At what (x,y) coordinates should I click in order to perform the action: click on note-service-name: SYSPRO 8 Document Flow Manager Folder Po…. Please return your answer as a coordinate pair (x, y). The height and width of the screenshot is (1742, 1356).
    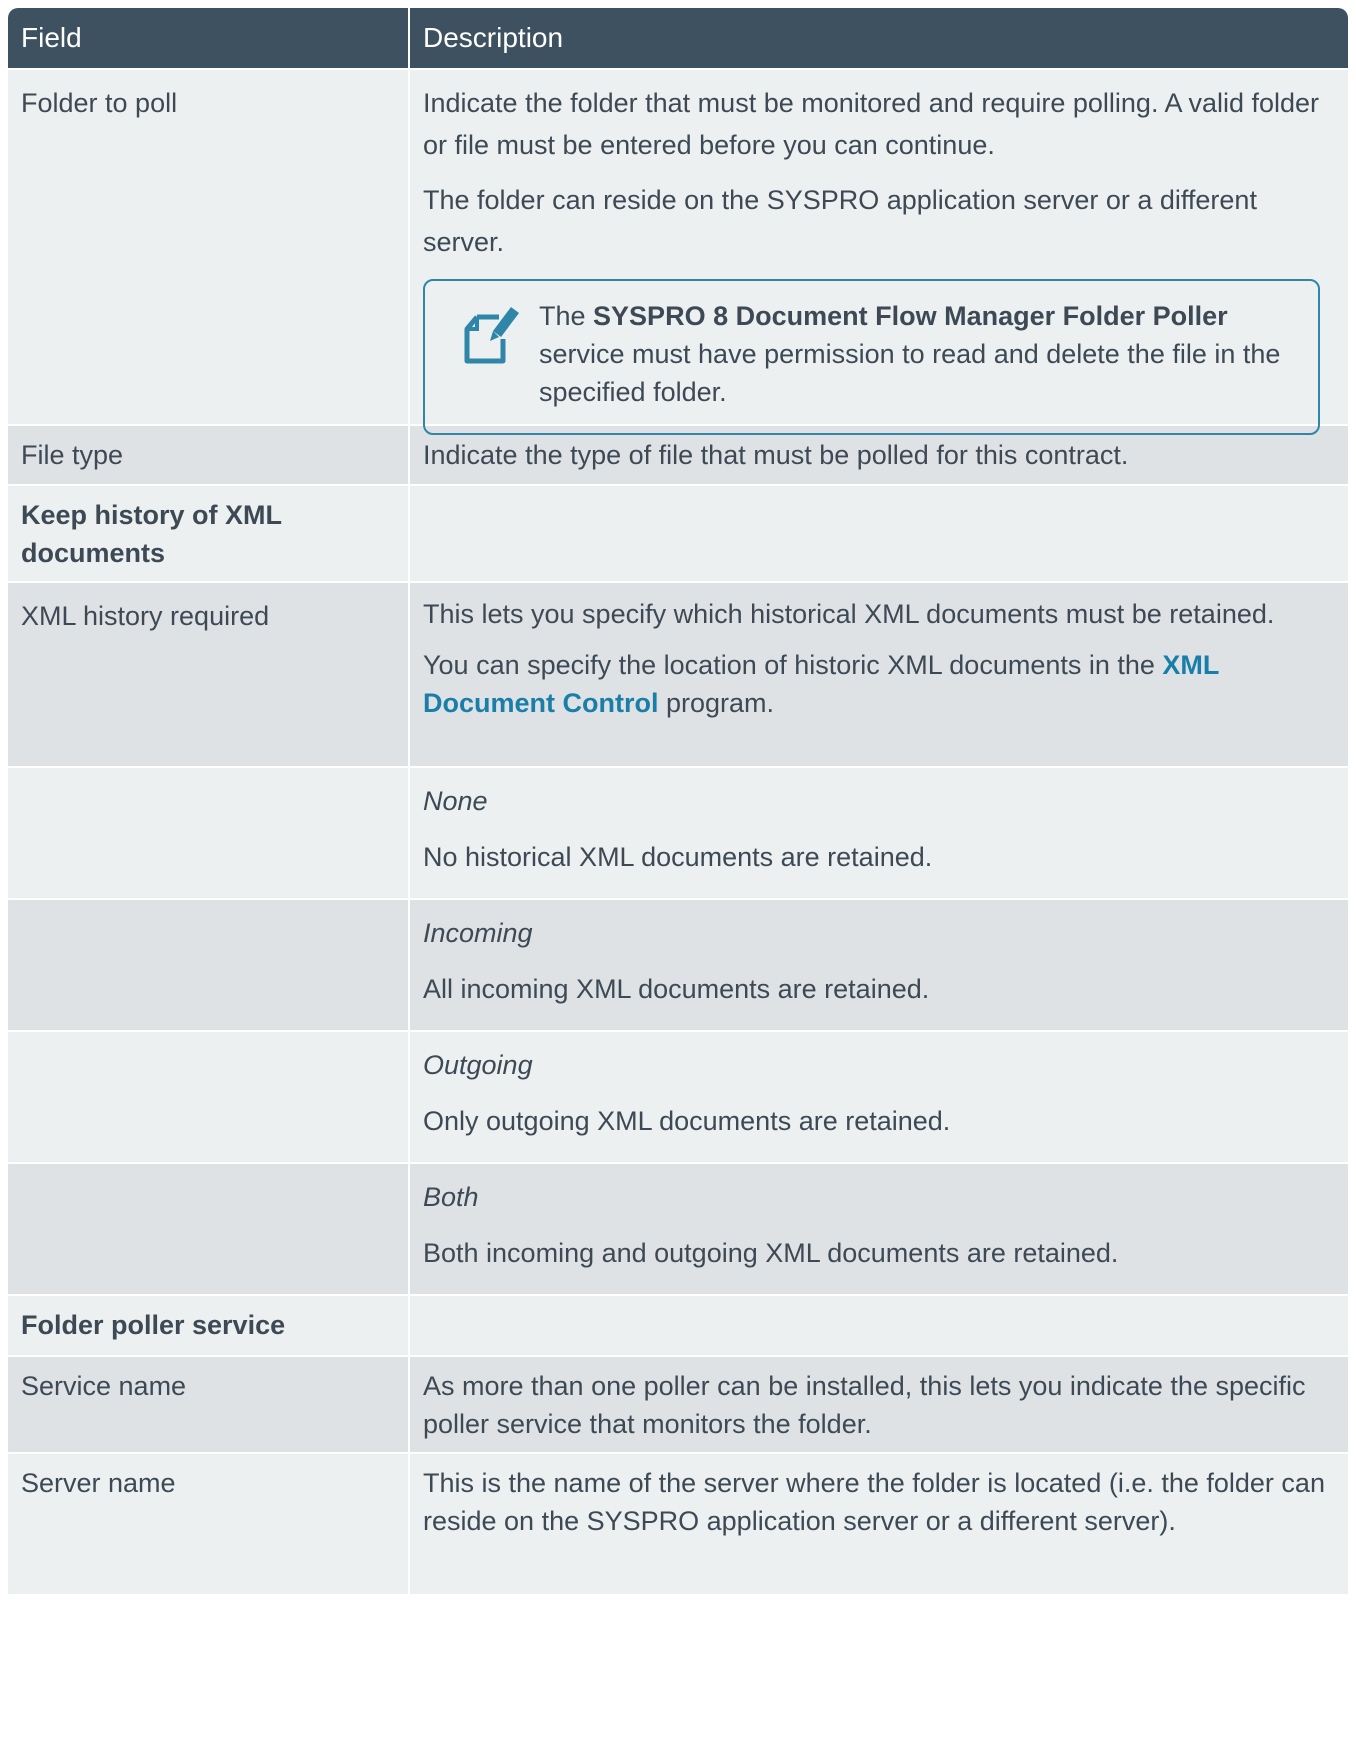
    Looking at the image, I should click on (910, 316).